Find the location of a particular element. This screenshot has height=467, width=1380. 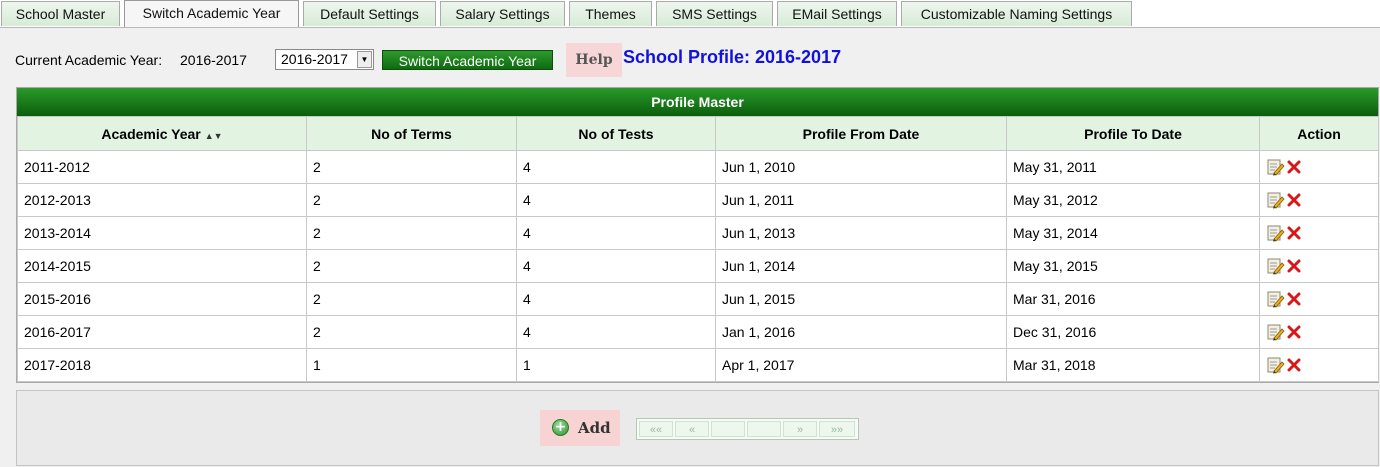

column-header-profile-from-date: Profile From Date is located at coordinates (861, 133).